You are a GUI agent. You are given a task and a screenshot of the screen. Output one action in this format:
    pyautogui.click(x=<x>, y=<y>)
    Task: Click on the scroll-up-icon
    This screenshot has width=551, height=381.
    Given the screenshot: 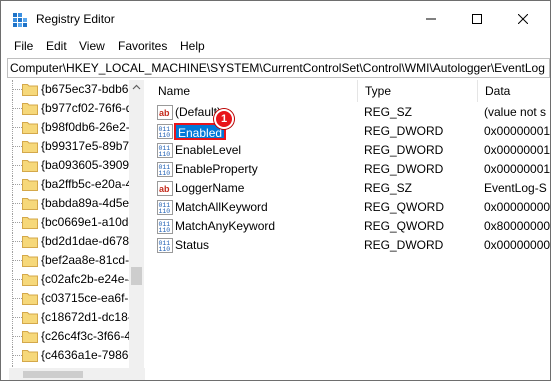 What is the action you would take?
    pyautogui.click(x=136, y=87)
    